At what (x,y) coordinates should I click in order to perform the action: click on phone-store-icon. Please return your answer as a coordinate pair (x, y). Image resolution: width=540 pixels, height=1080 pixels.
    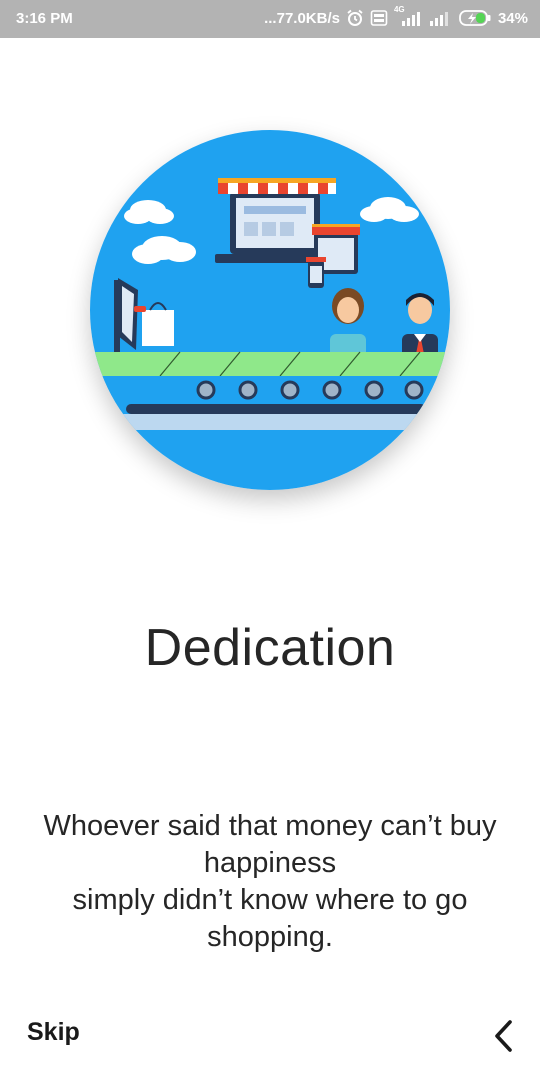
    Looking at the image, I should click on (316, 272).